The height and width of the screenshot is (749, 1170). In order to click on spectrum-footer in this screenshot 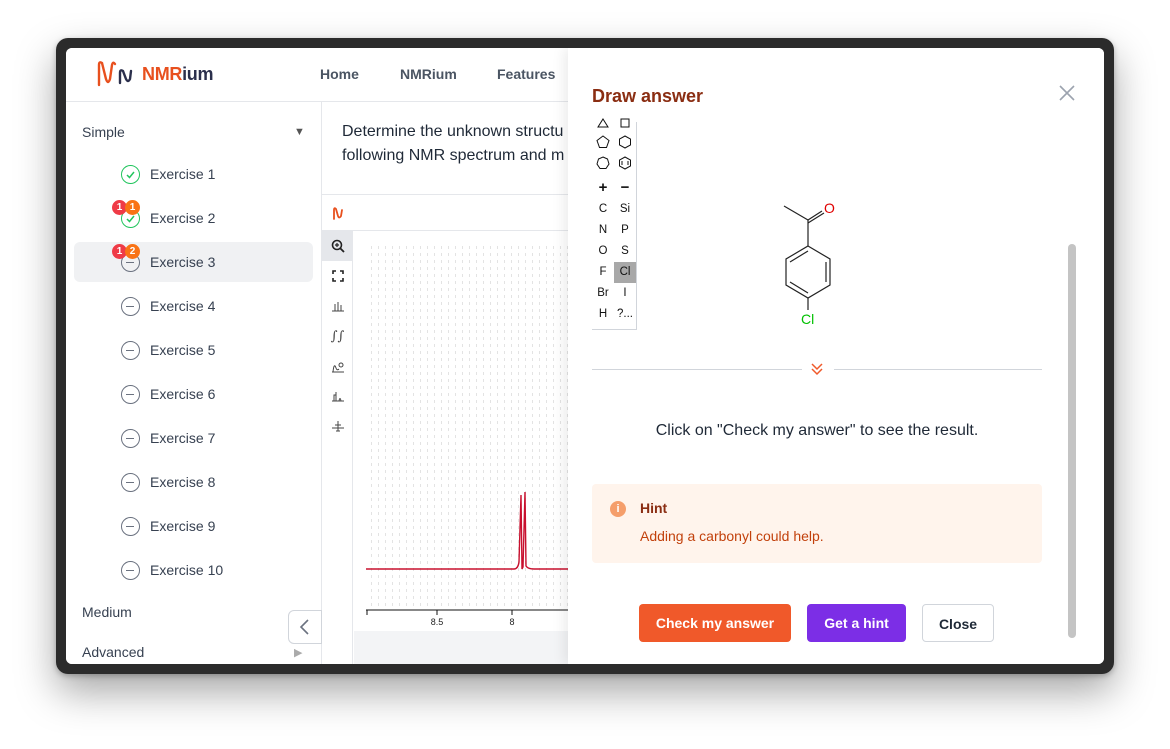, I will do `click(468, 647)`.